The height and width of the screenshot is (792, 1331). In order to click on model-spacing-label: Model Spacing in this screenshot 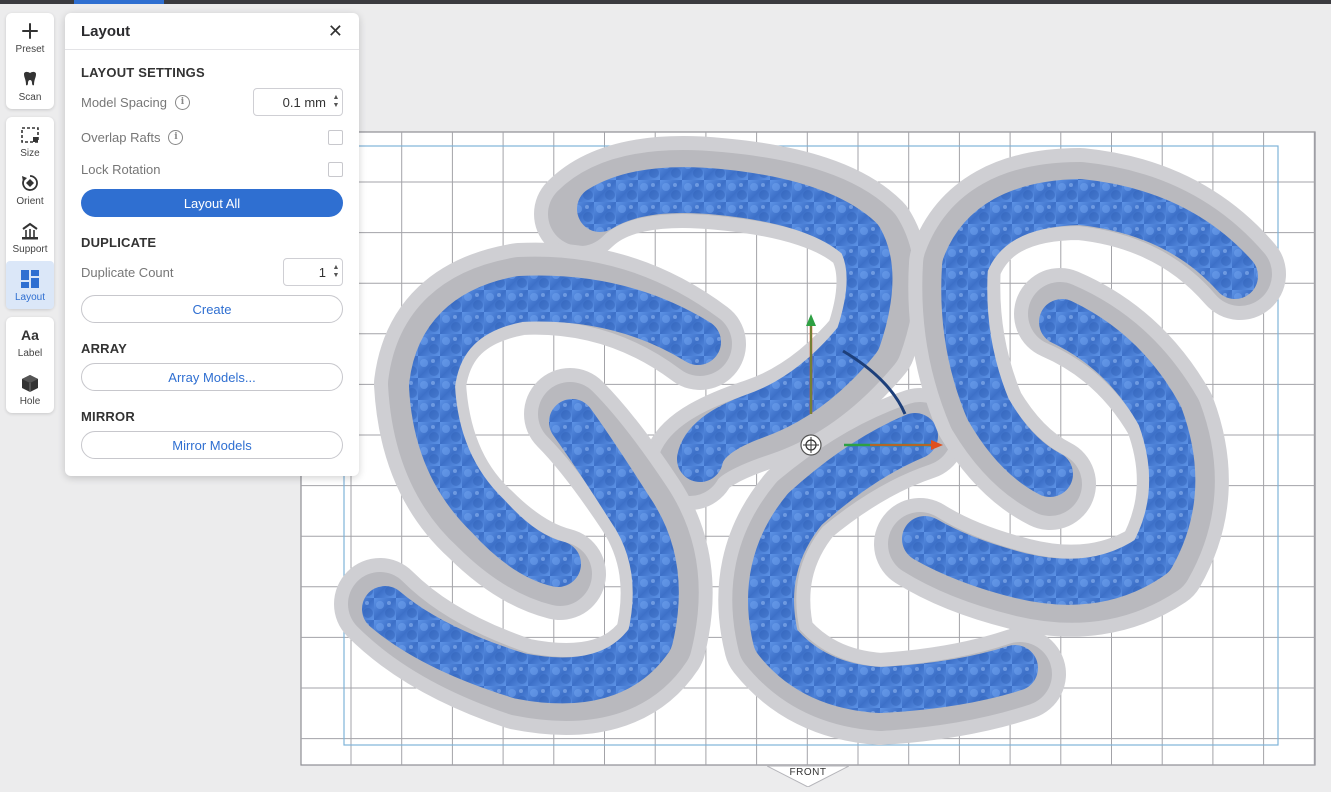, I will do `click(124, 102)`.